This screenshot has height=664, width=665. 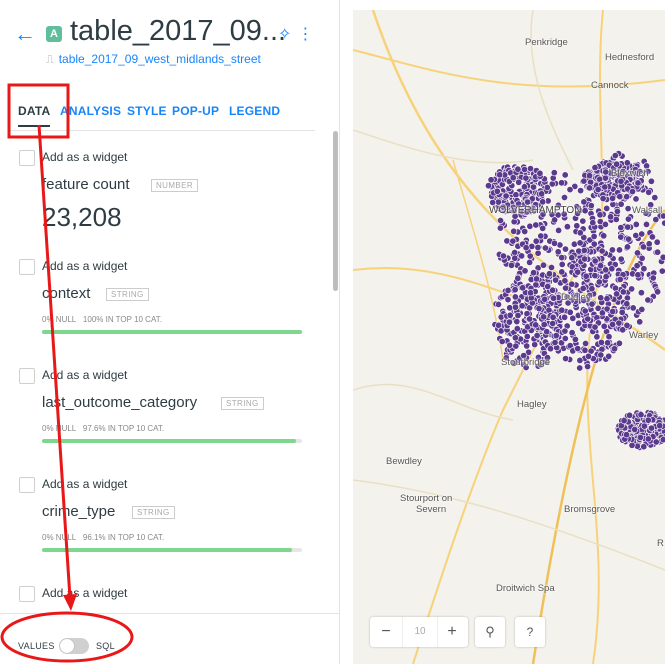 What do you see at coordinates (54, 34) in the screenshot?
I see `layer-badge: A` at bounding box center [54, 34].